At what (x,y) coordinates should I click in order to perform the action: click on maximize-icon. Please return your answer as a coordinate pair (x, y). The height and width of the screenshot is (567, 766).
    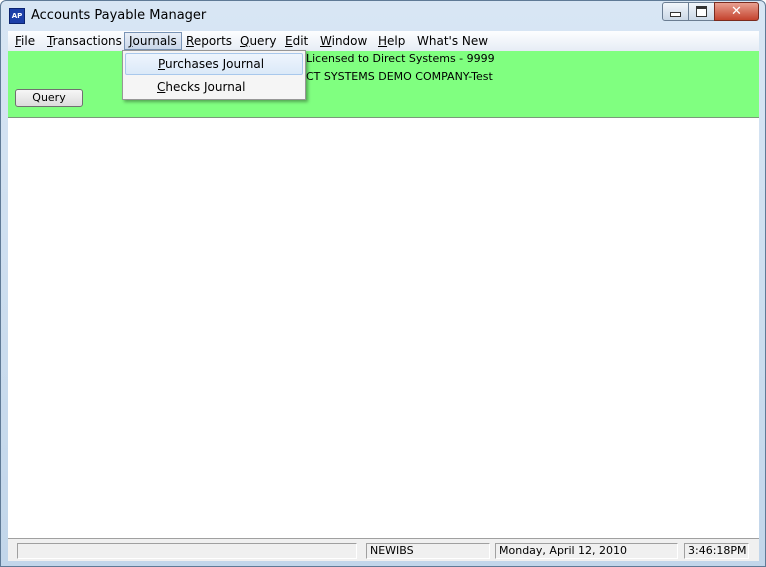
    Looking at the image, I should click on (701, 11).